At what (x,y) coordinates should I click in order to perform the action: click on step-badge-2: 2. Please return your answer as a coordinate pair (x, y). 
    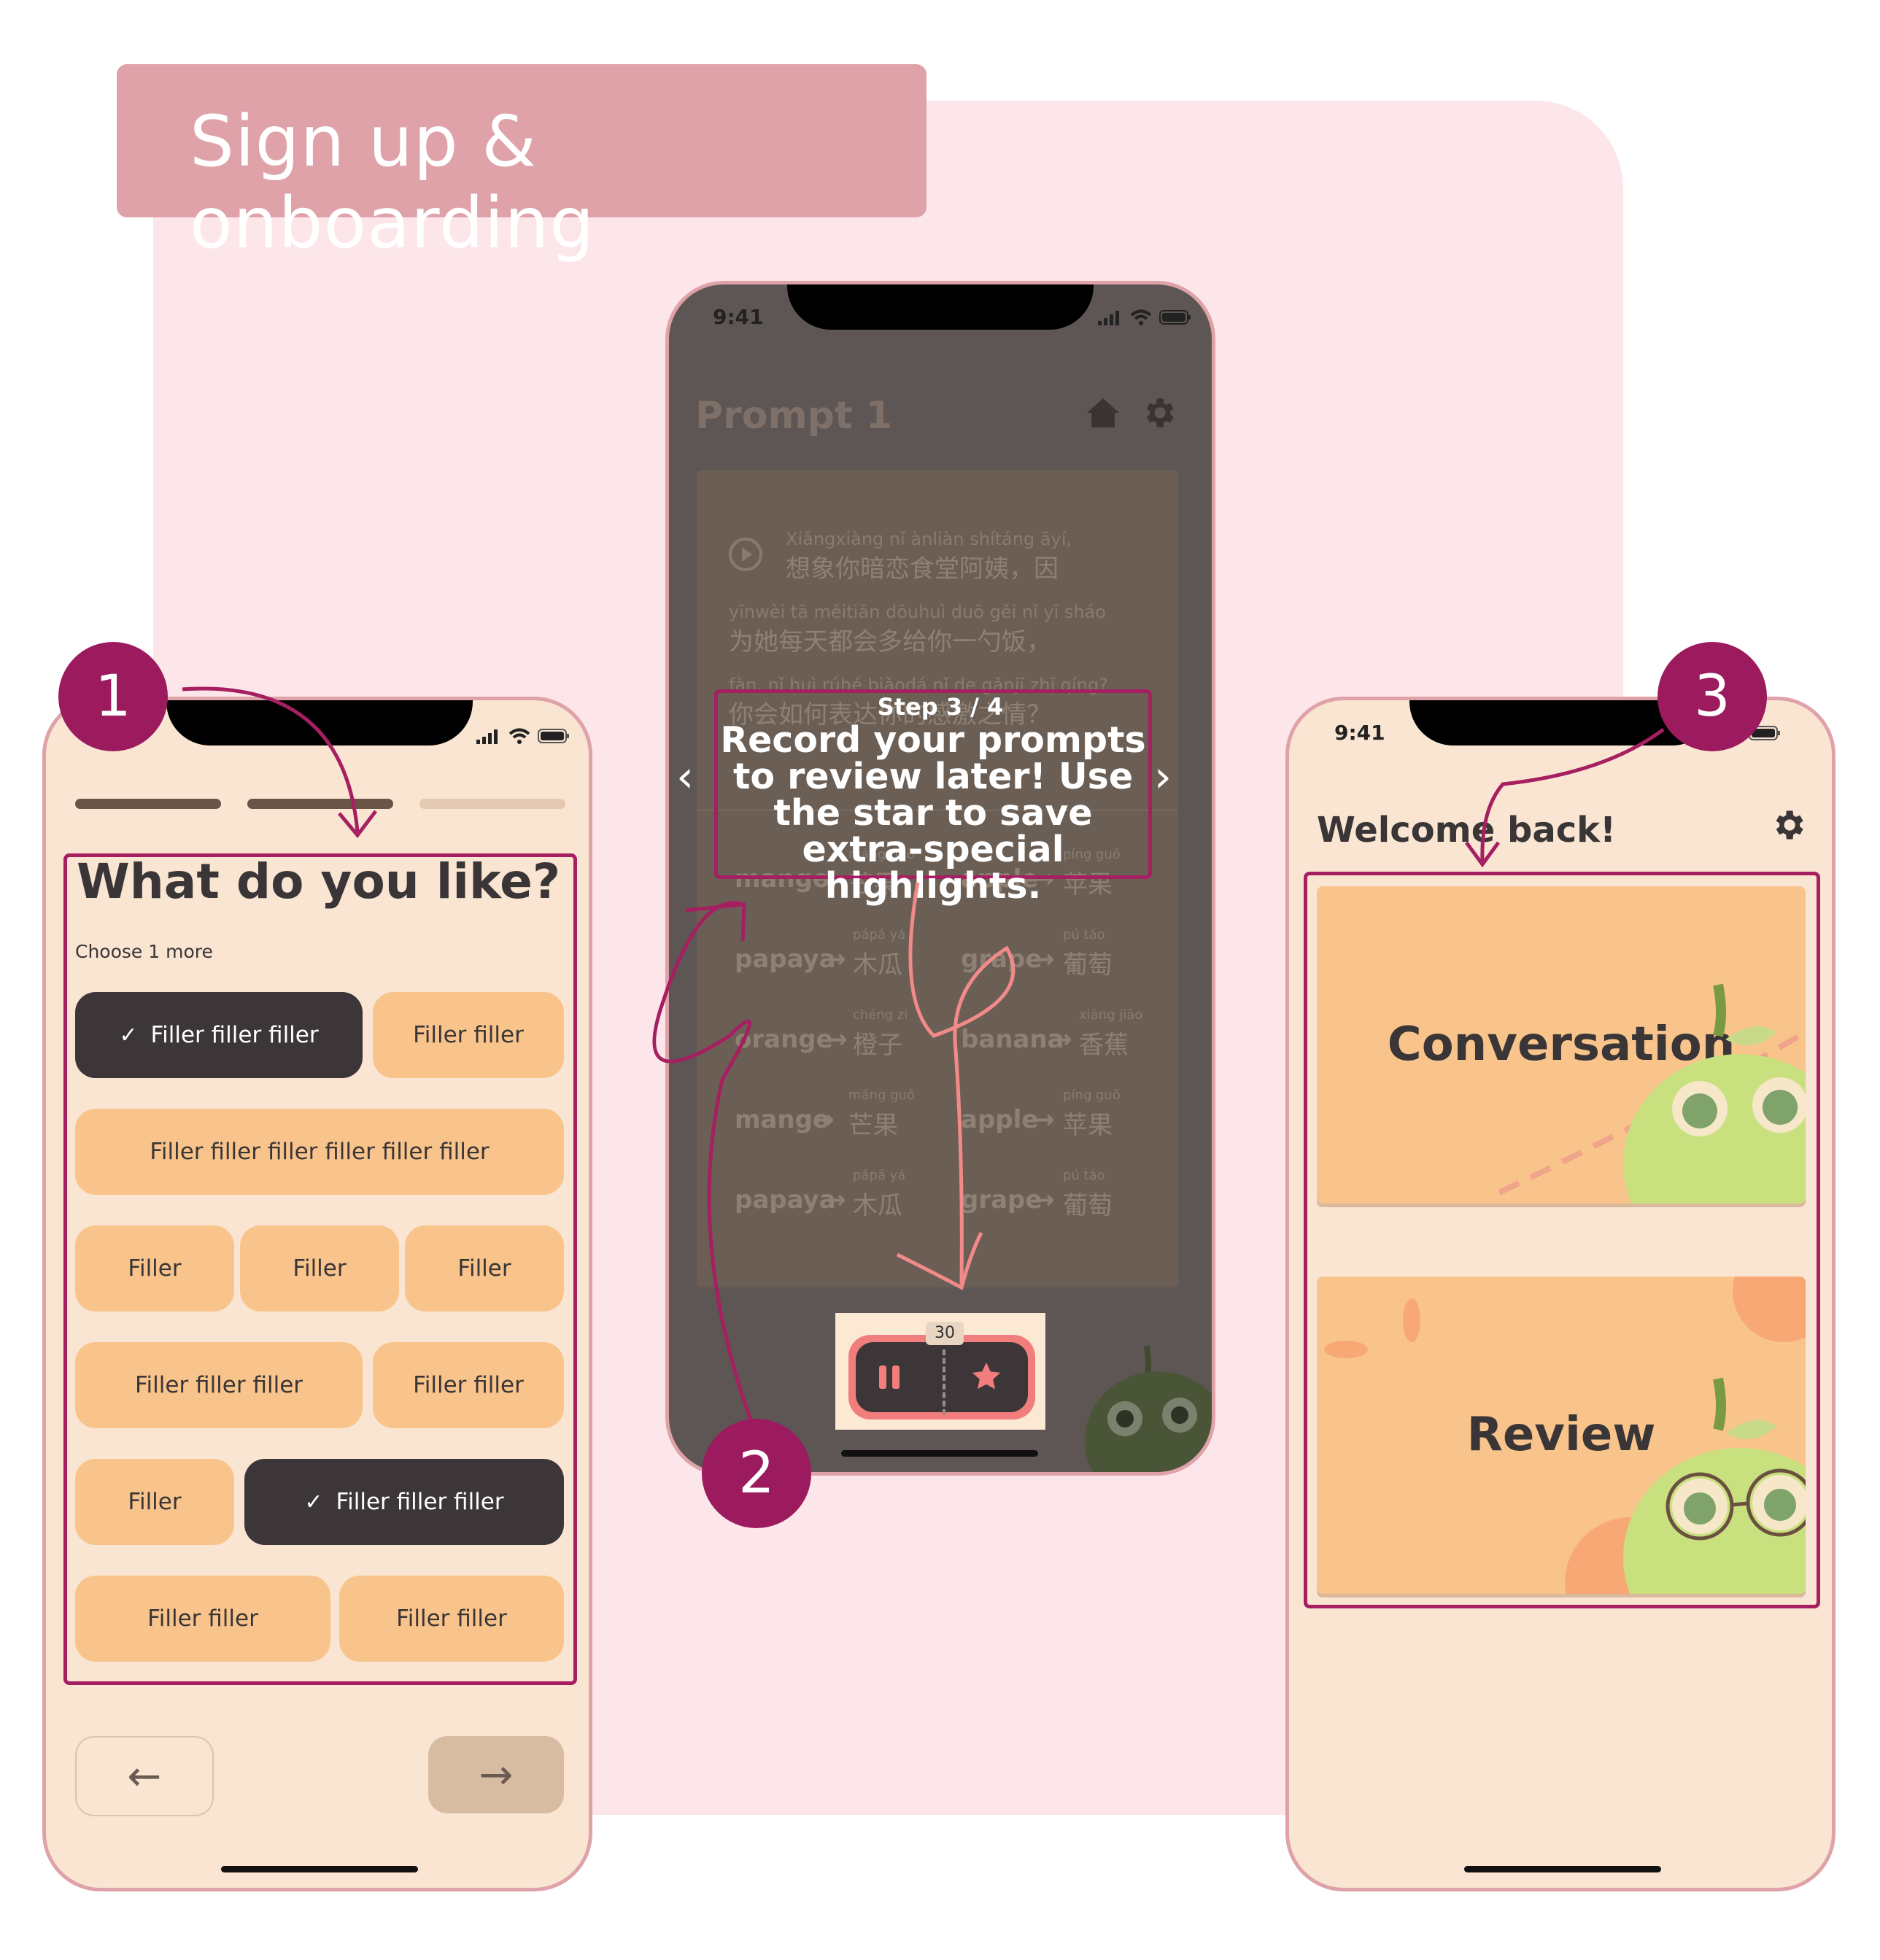
    Looking at the image, I should click on (756, 1473).